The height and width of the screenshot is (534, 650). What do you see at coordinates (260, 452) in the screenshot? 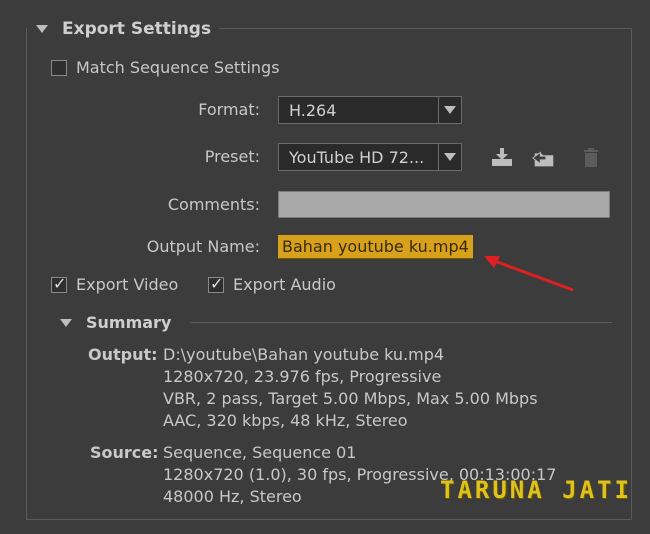
I see `source-line: Sequence, Sequence 01` at bounding box center [260, 452].